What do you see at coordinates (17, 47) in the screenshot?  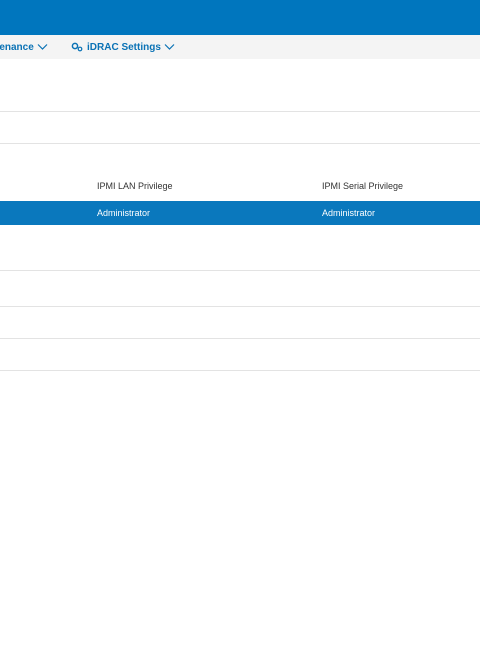 I see `menu-maintenance-label: tenance` at bounding box center [17, 47].